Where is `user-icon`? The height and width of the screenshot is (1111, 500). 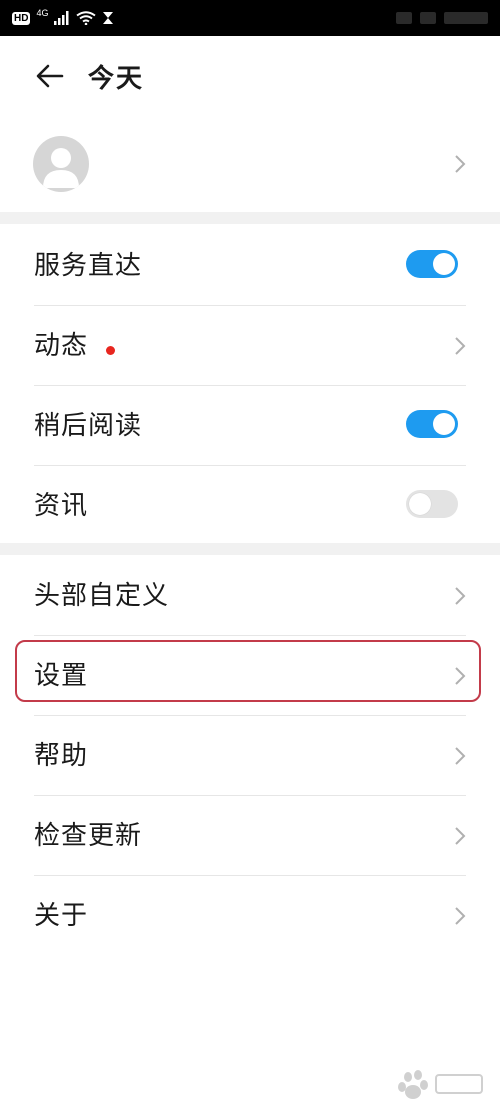 user-icon is located at coordinates (61, 168).